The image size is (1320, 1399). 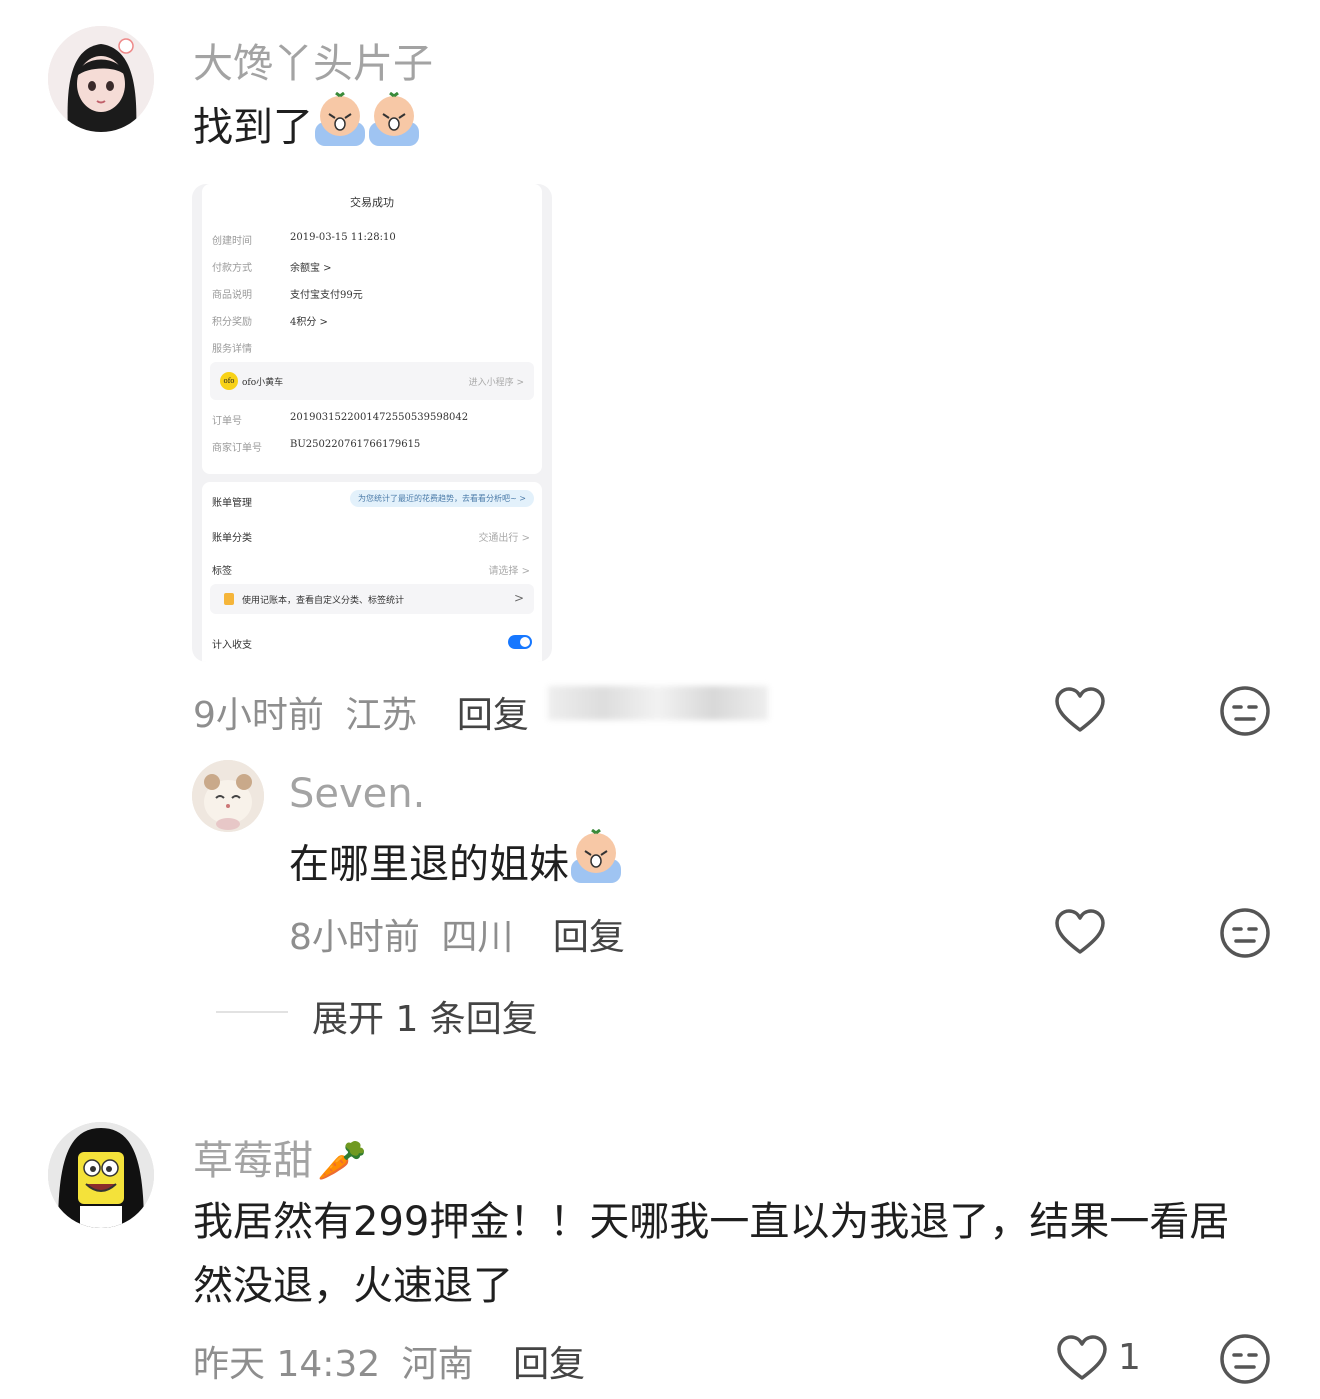 I want to click on username: 大馋丫头片子, so click(x=313, y=60).